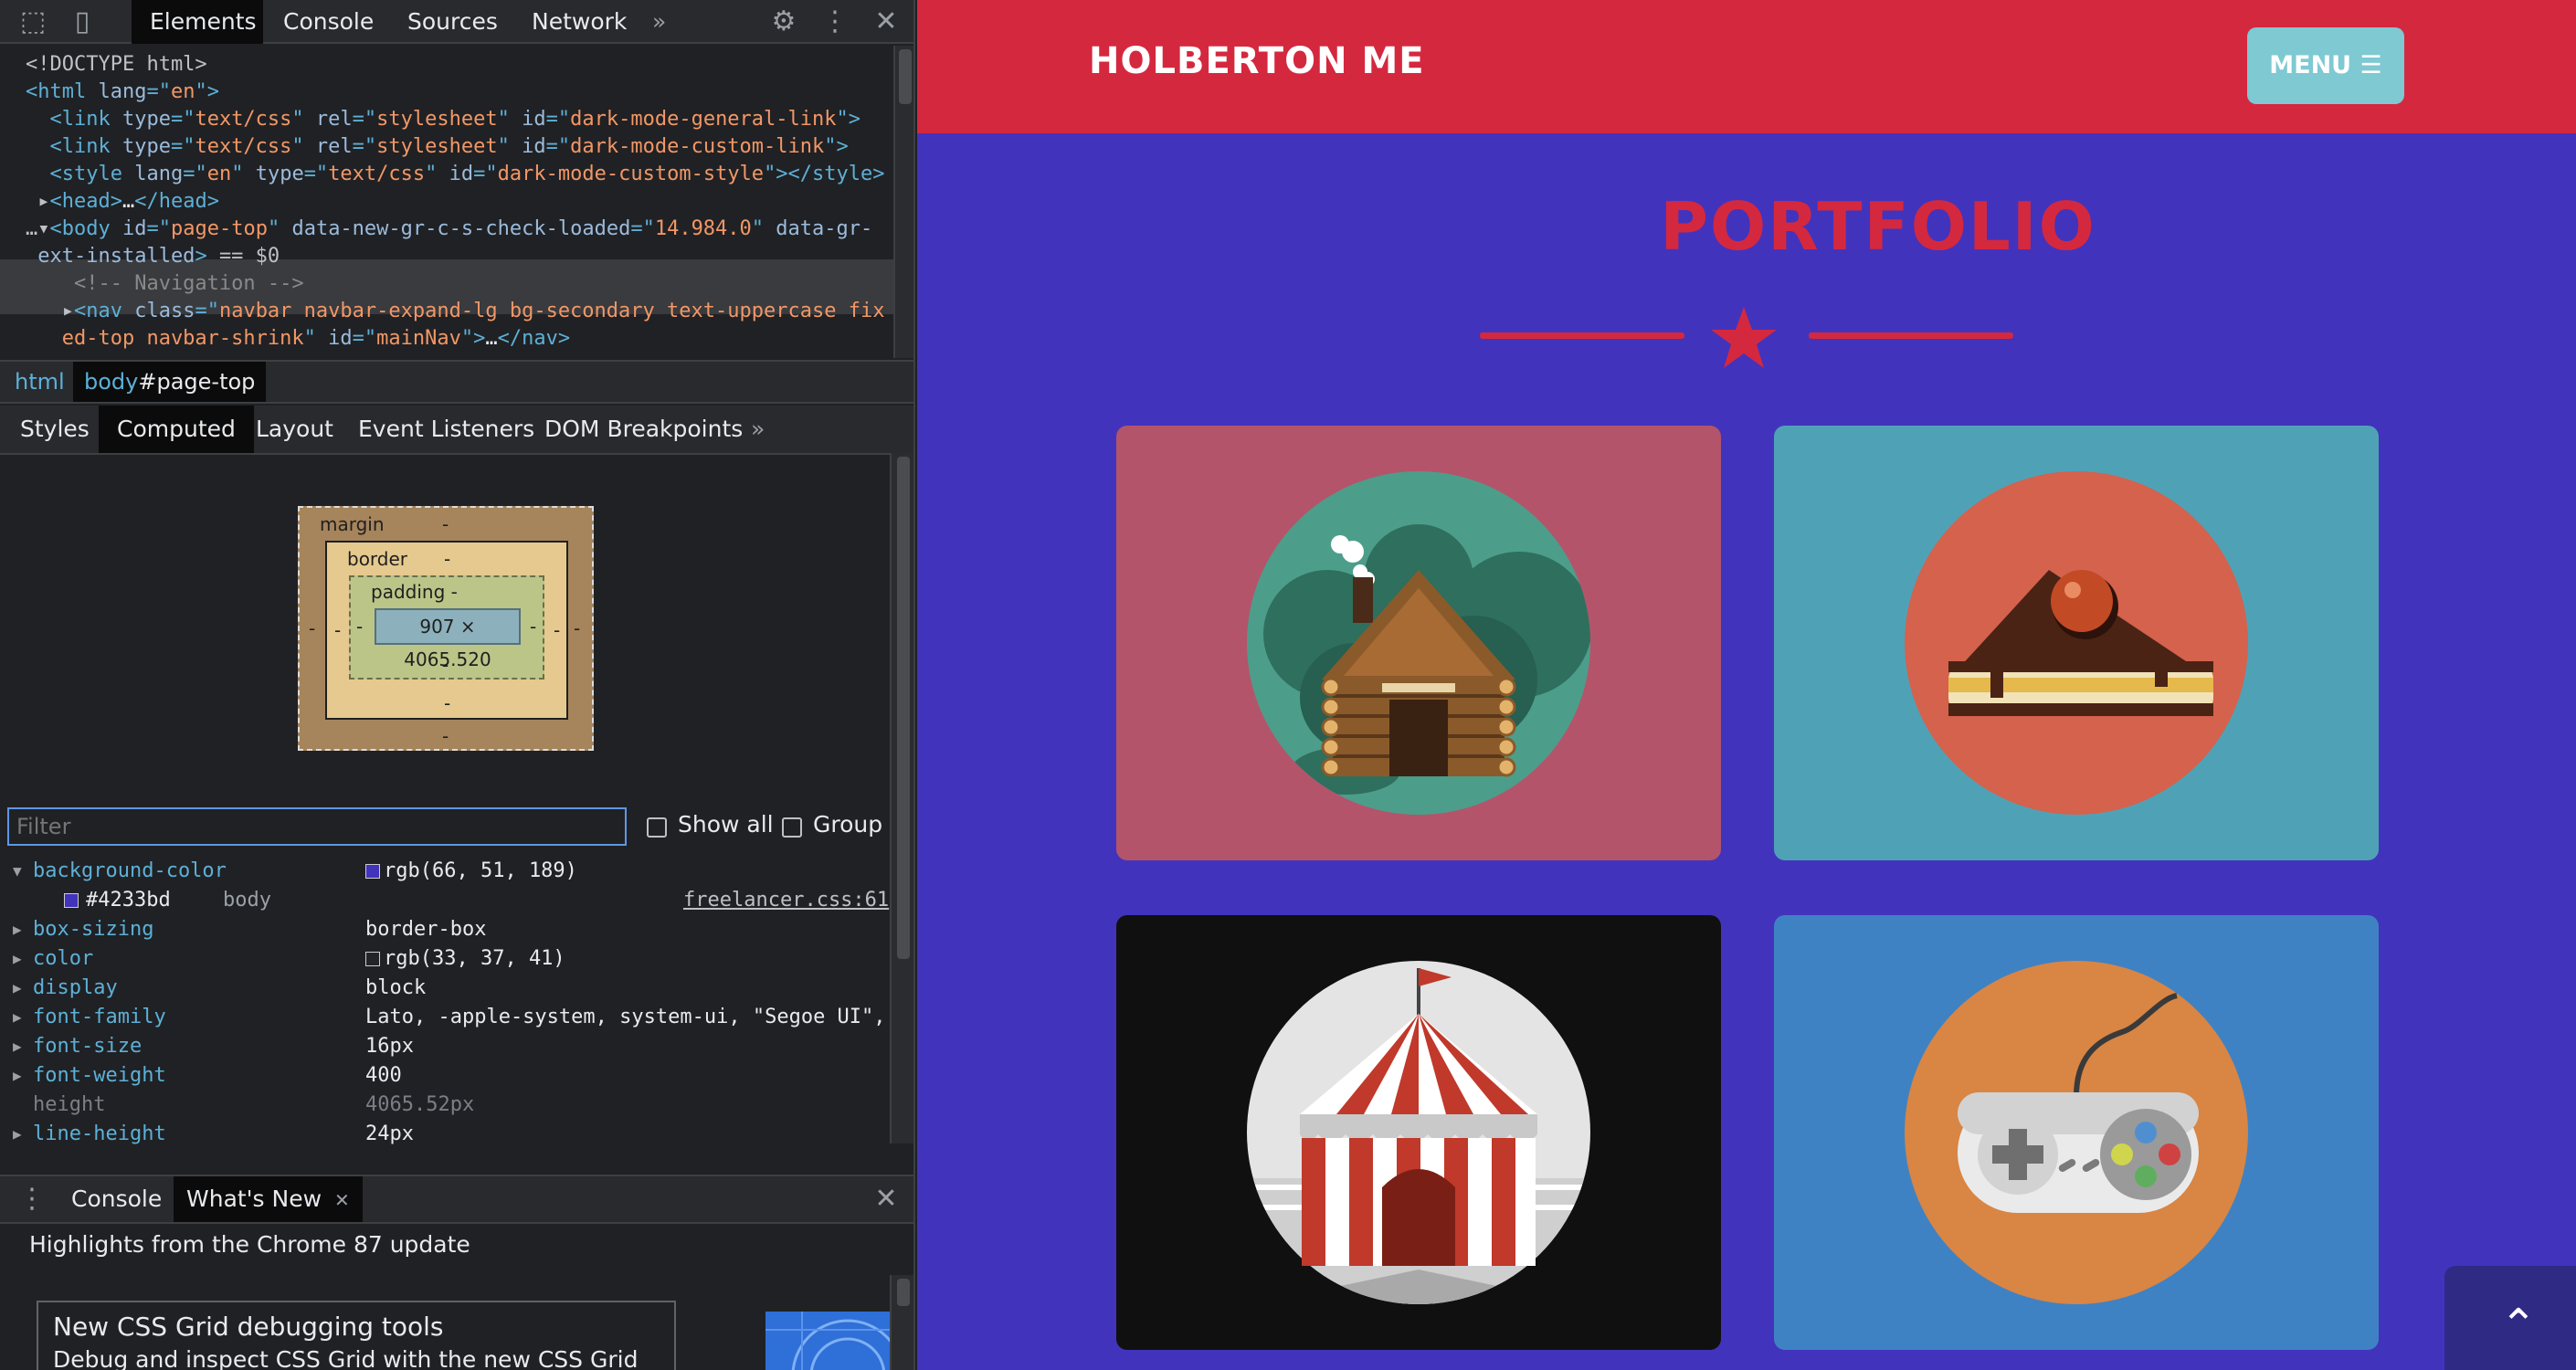  I want to click on tab-console: Console, so click(328, 22).